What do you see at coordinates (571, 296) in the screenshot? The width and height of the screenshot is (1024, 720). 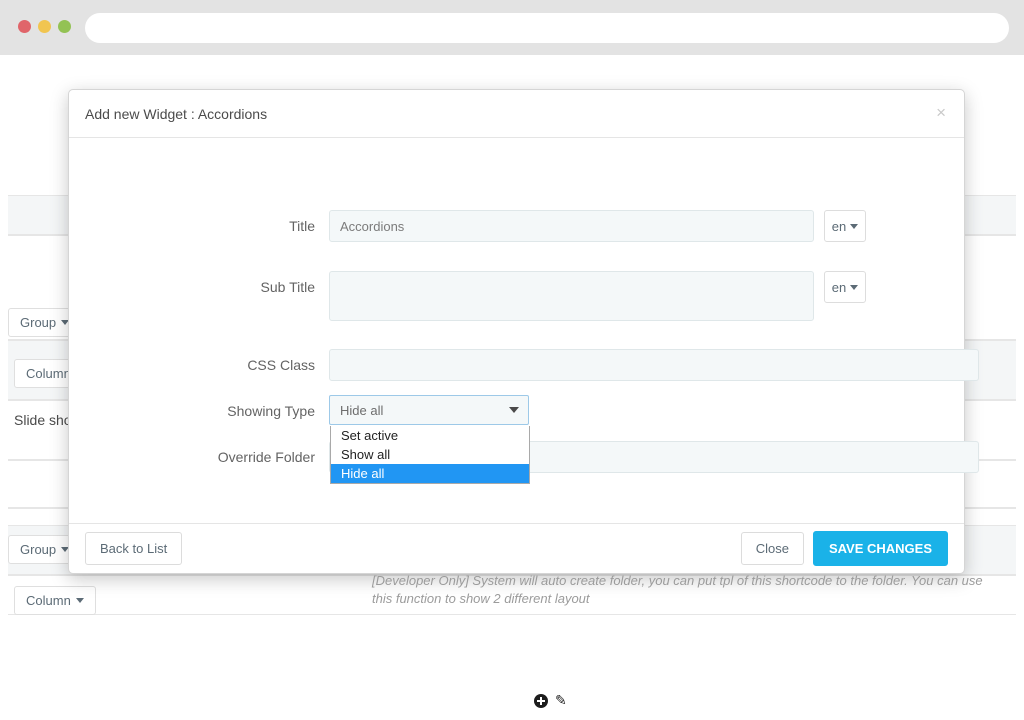 I see `sub-title-input` at bounding box center [571, 296].